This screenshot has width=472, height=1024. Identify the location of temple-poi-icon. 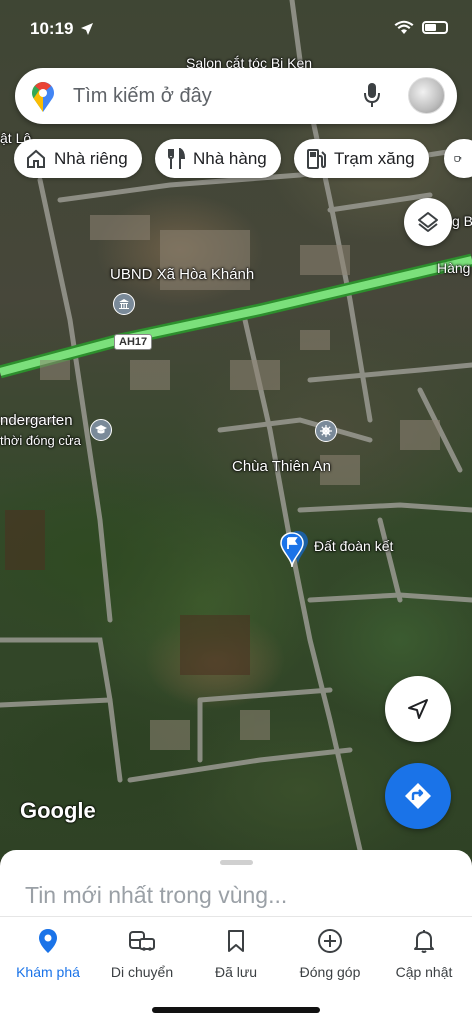
(326, 431).